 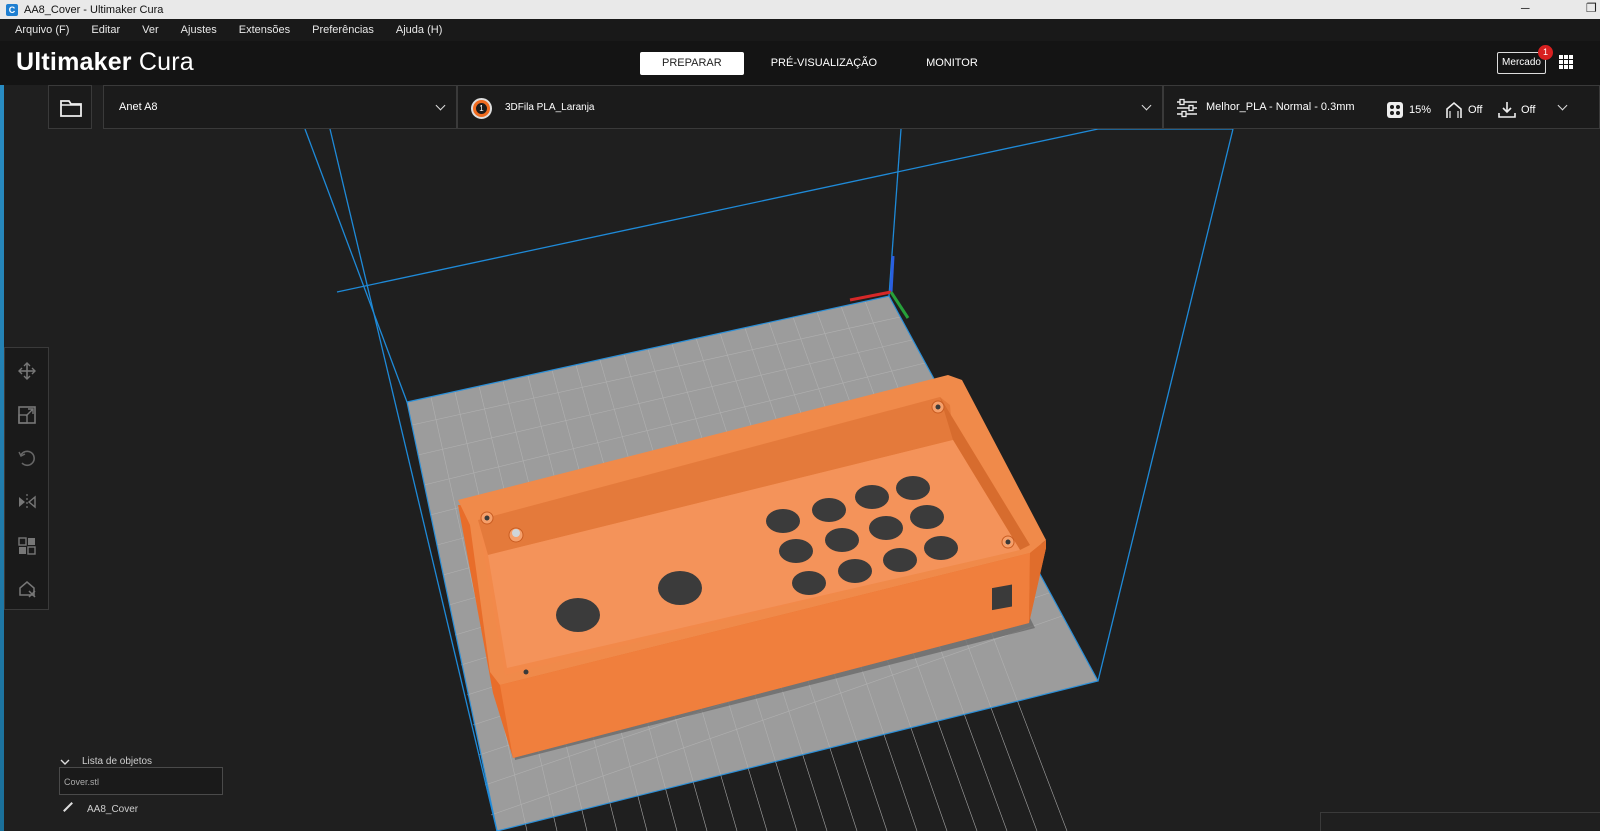 What do you see at coordinates (1545, 52) in the screenshot?
I see `marketplace-notification-badge: 1` at bounding box center [1545, 52].